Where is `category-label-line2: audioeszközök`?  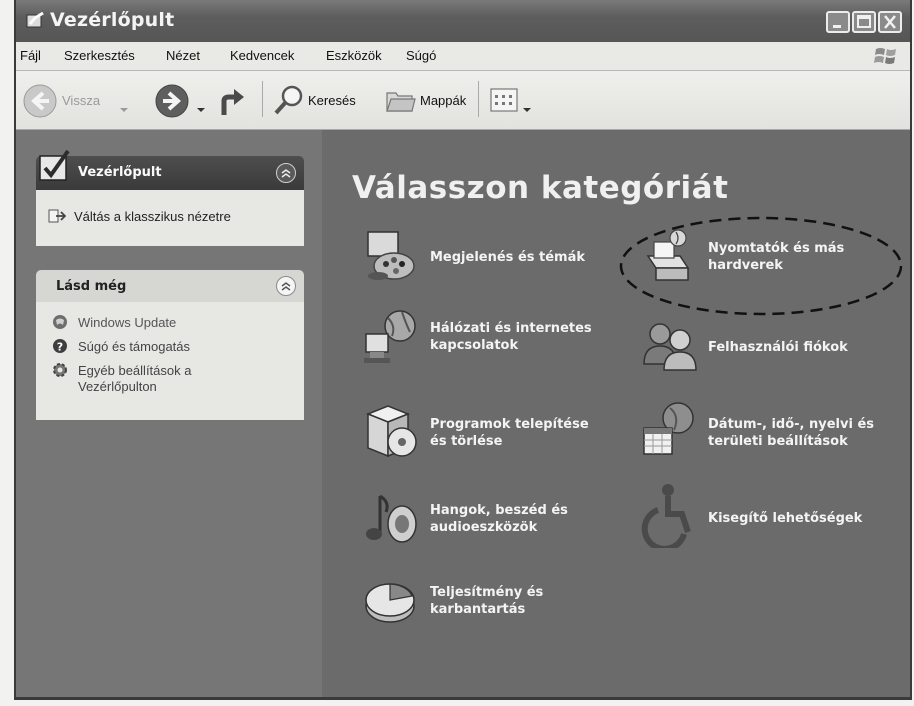
category-label-line2: audioeszközök is located at coordinates (484, 527).